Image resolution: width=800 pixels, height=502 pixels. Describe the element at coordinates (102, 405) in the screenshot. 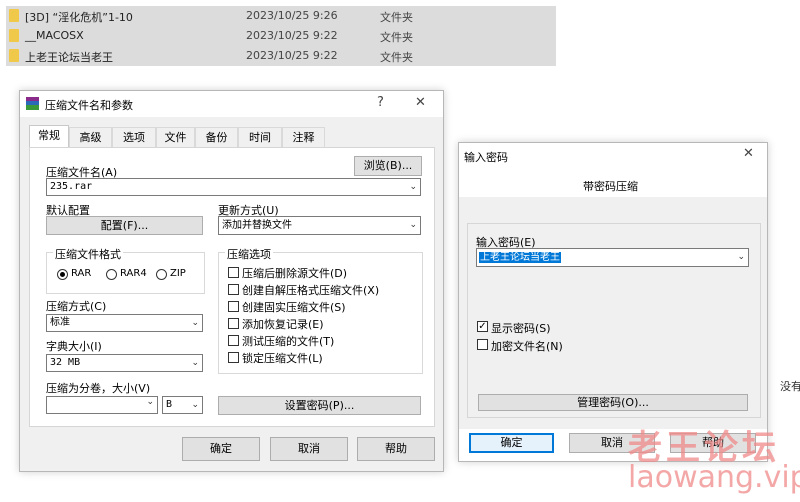

I see `split-size-field: ⌄` at that location.